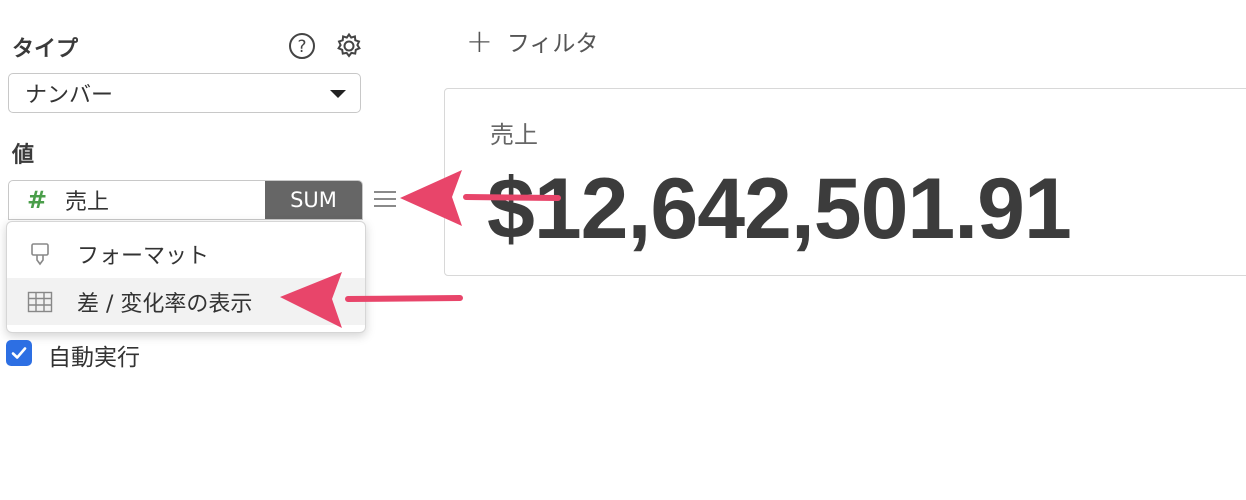 This screenshot has width=1246, height=500. Describe the element at coordinates (313, 200) in the screenshot. I see `aggregation-button: SUM` at that location.